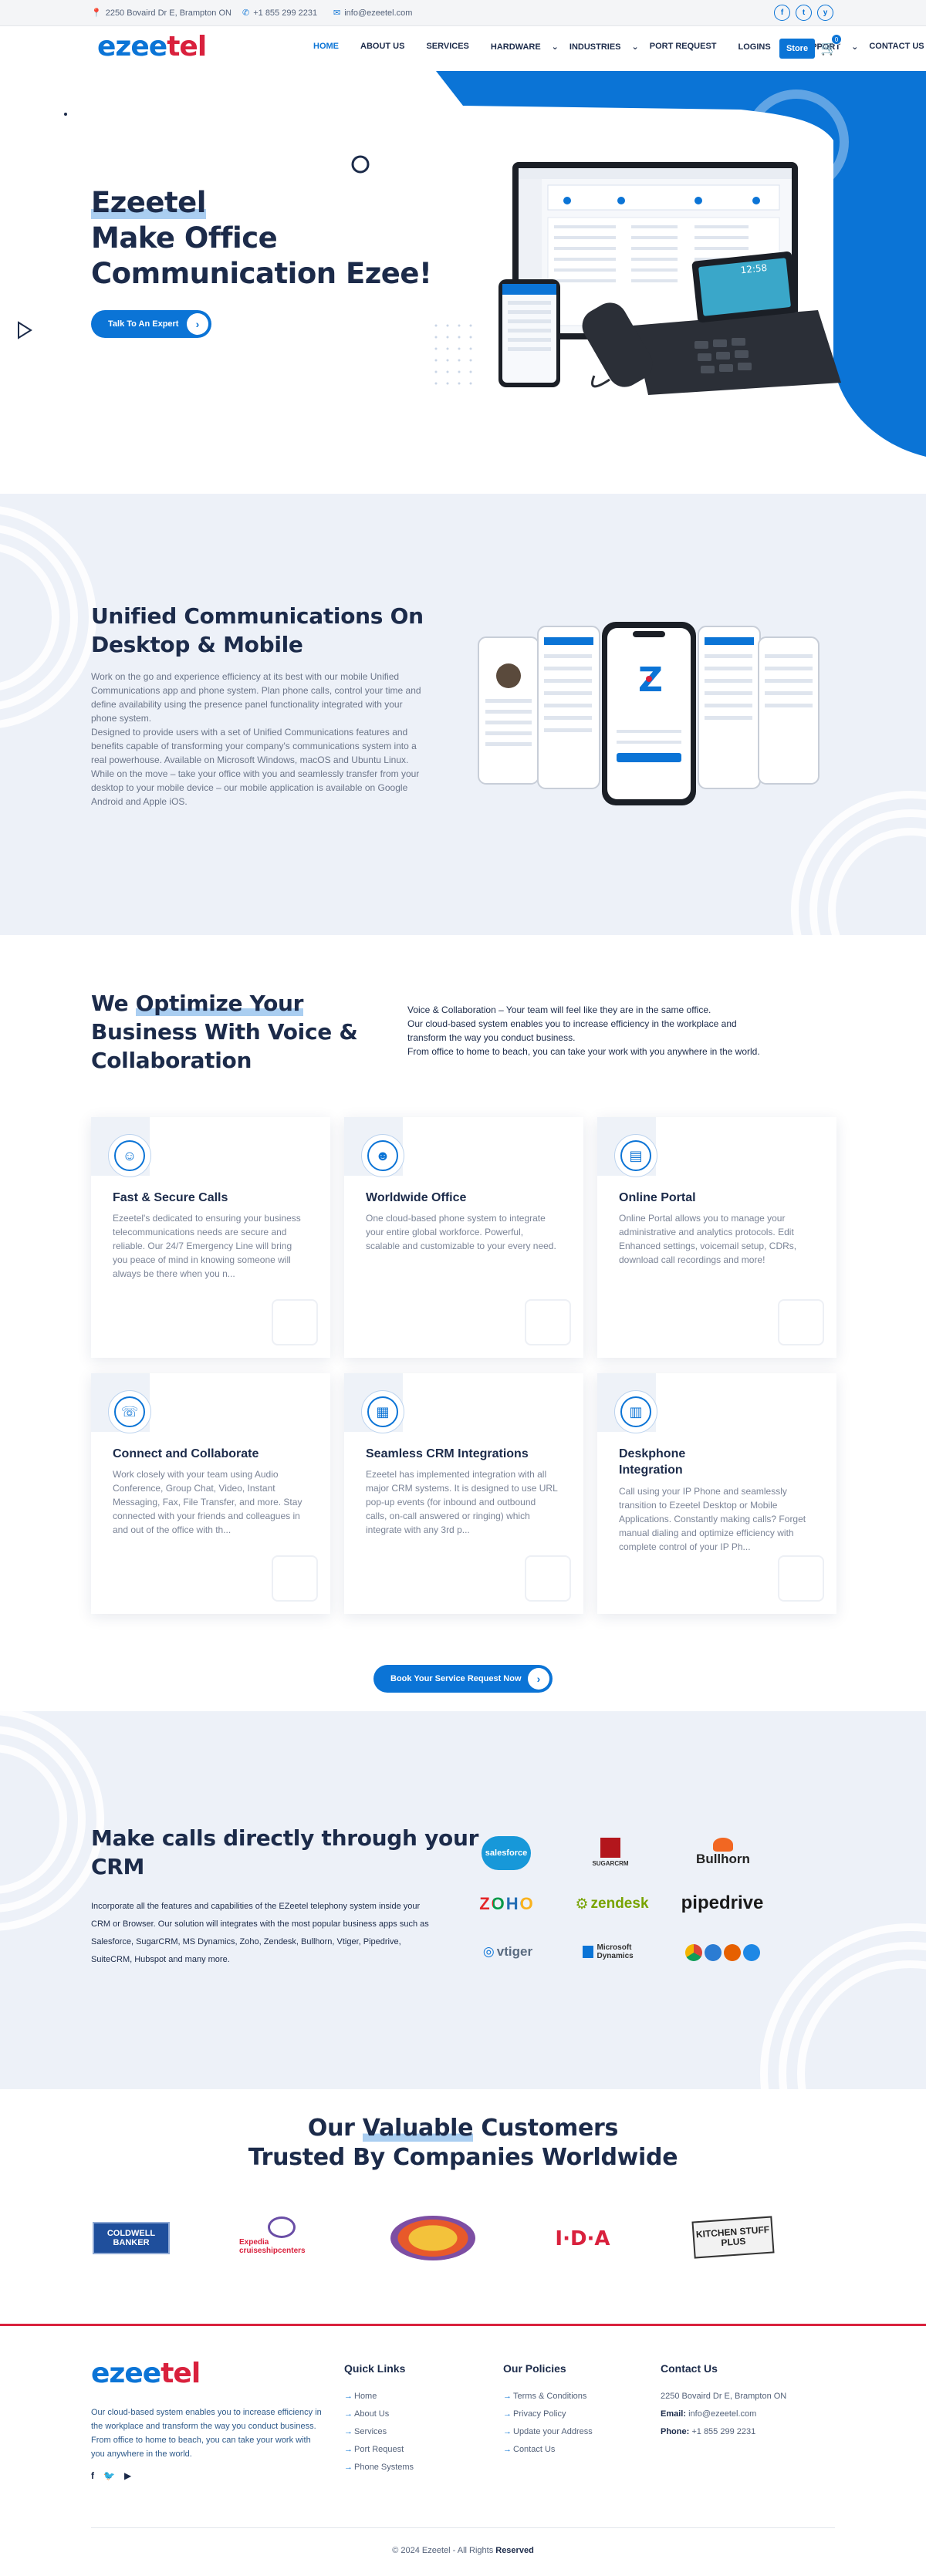  I want to click on deskphone-icon: ▥, so click(635, 1411).